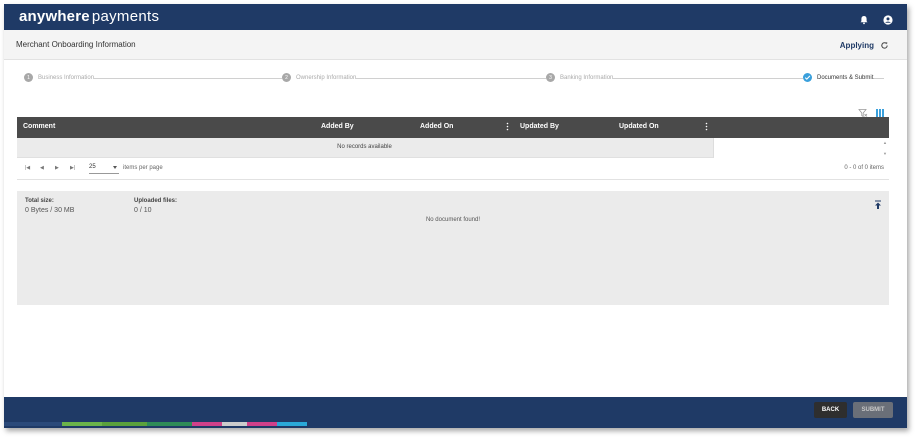  Describe the element at coordinates (885, 153) in the screenshot. I see `scroll-down-icon: ▼` at that location.